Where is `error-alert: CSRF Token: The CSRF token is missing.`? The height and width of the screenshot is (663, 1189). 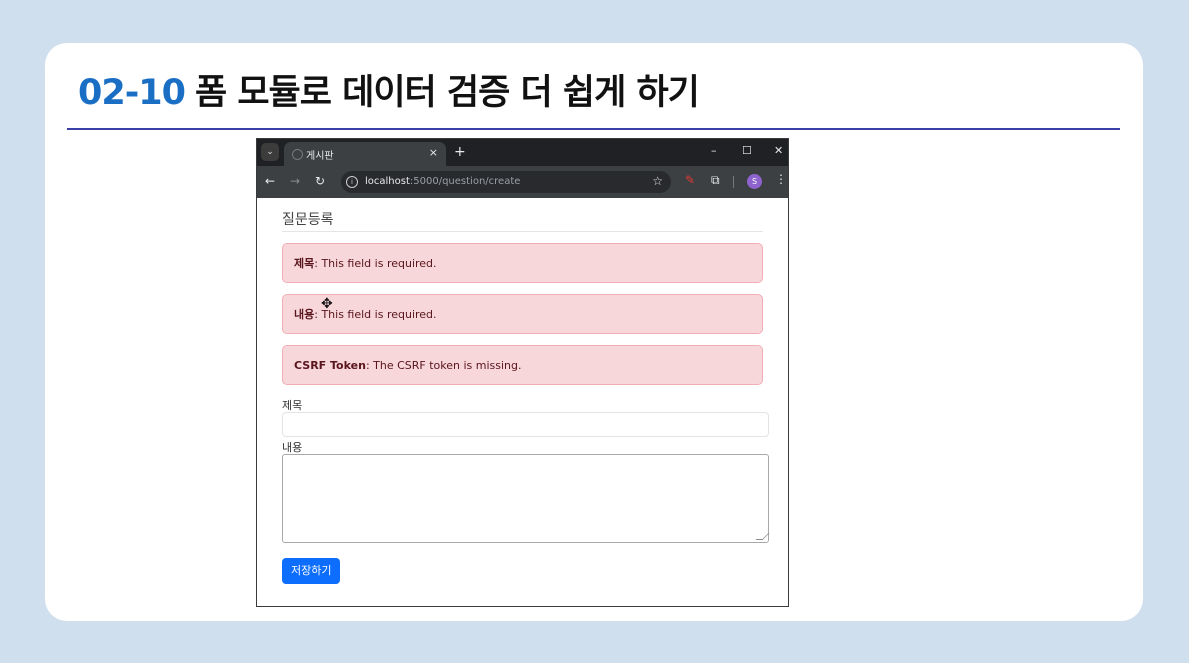 error-alert: CSRF Token: The CSRF token is missing. is located at coordinates (522, 365).